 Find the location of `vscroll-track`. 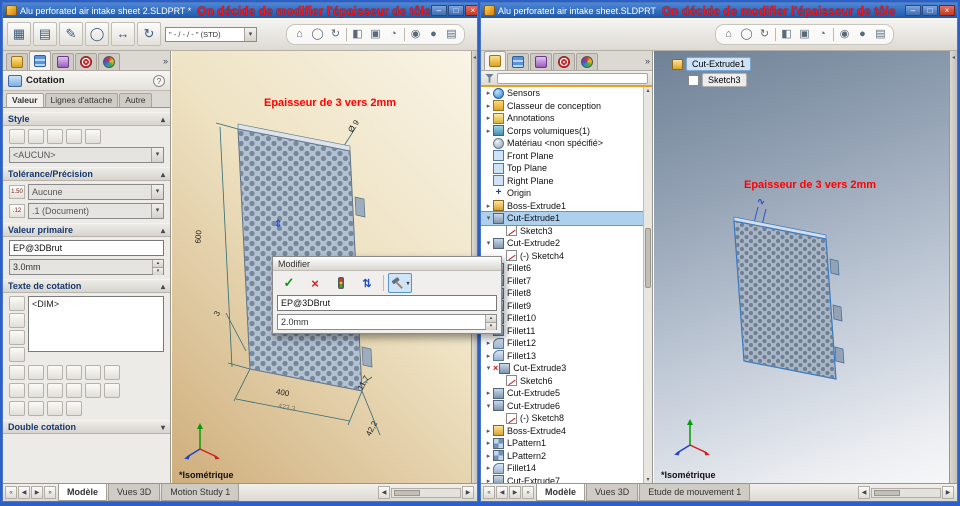

vscroll-track is located at coordinates (648, 285).